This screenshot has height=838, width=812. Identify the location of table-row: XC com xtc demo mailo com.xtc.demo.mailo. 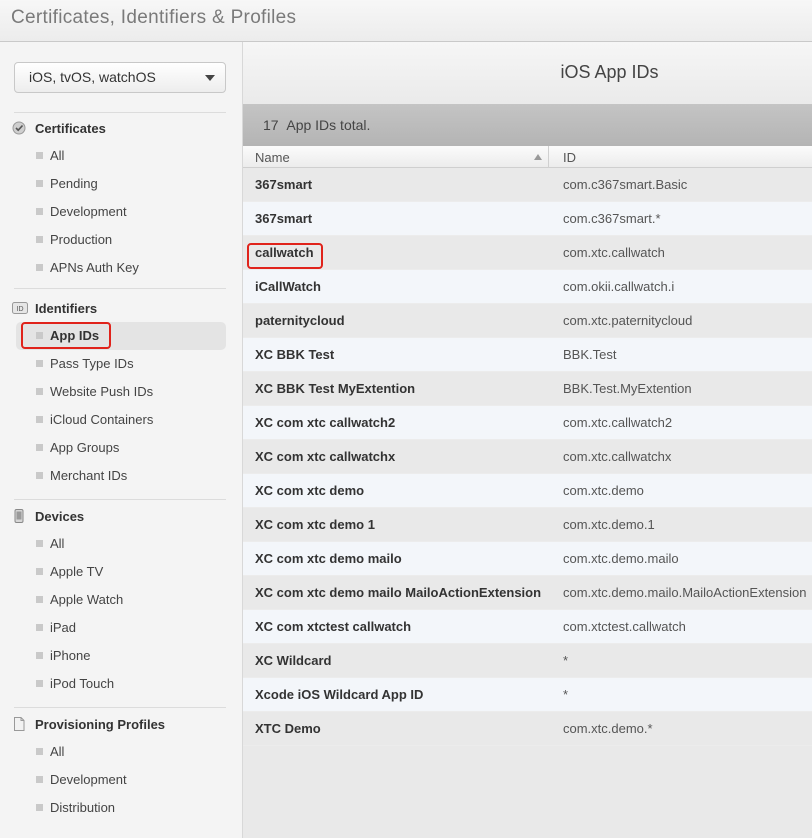
(527, 559).